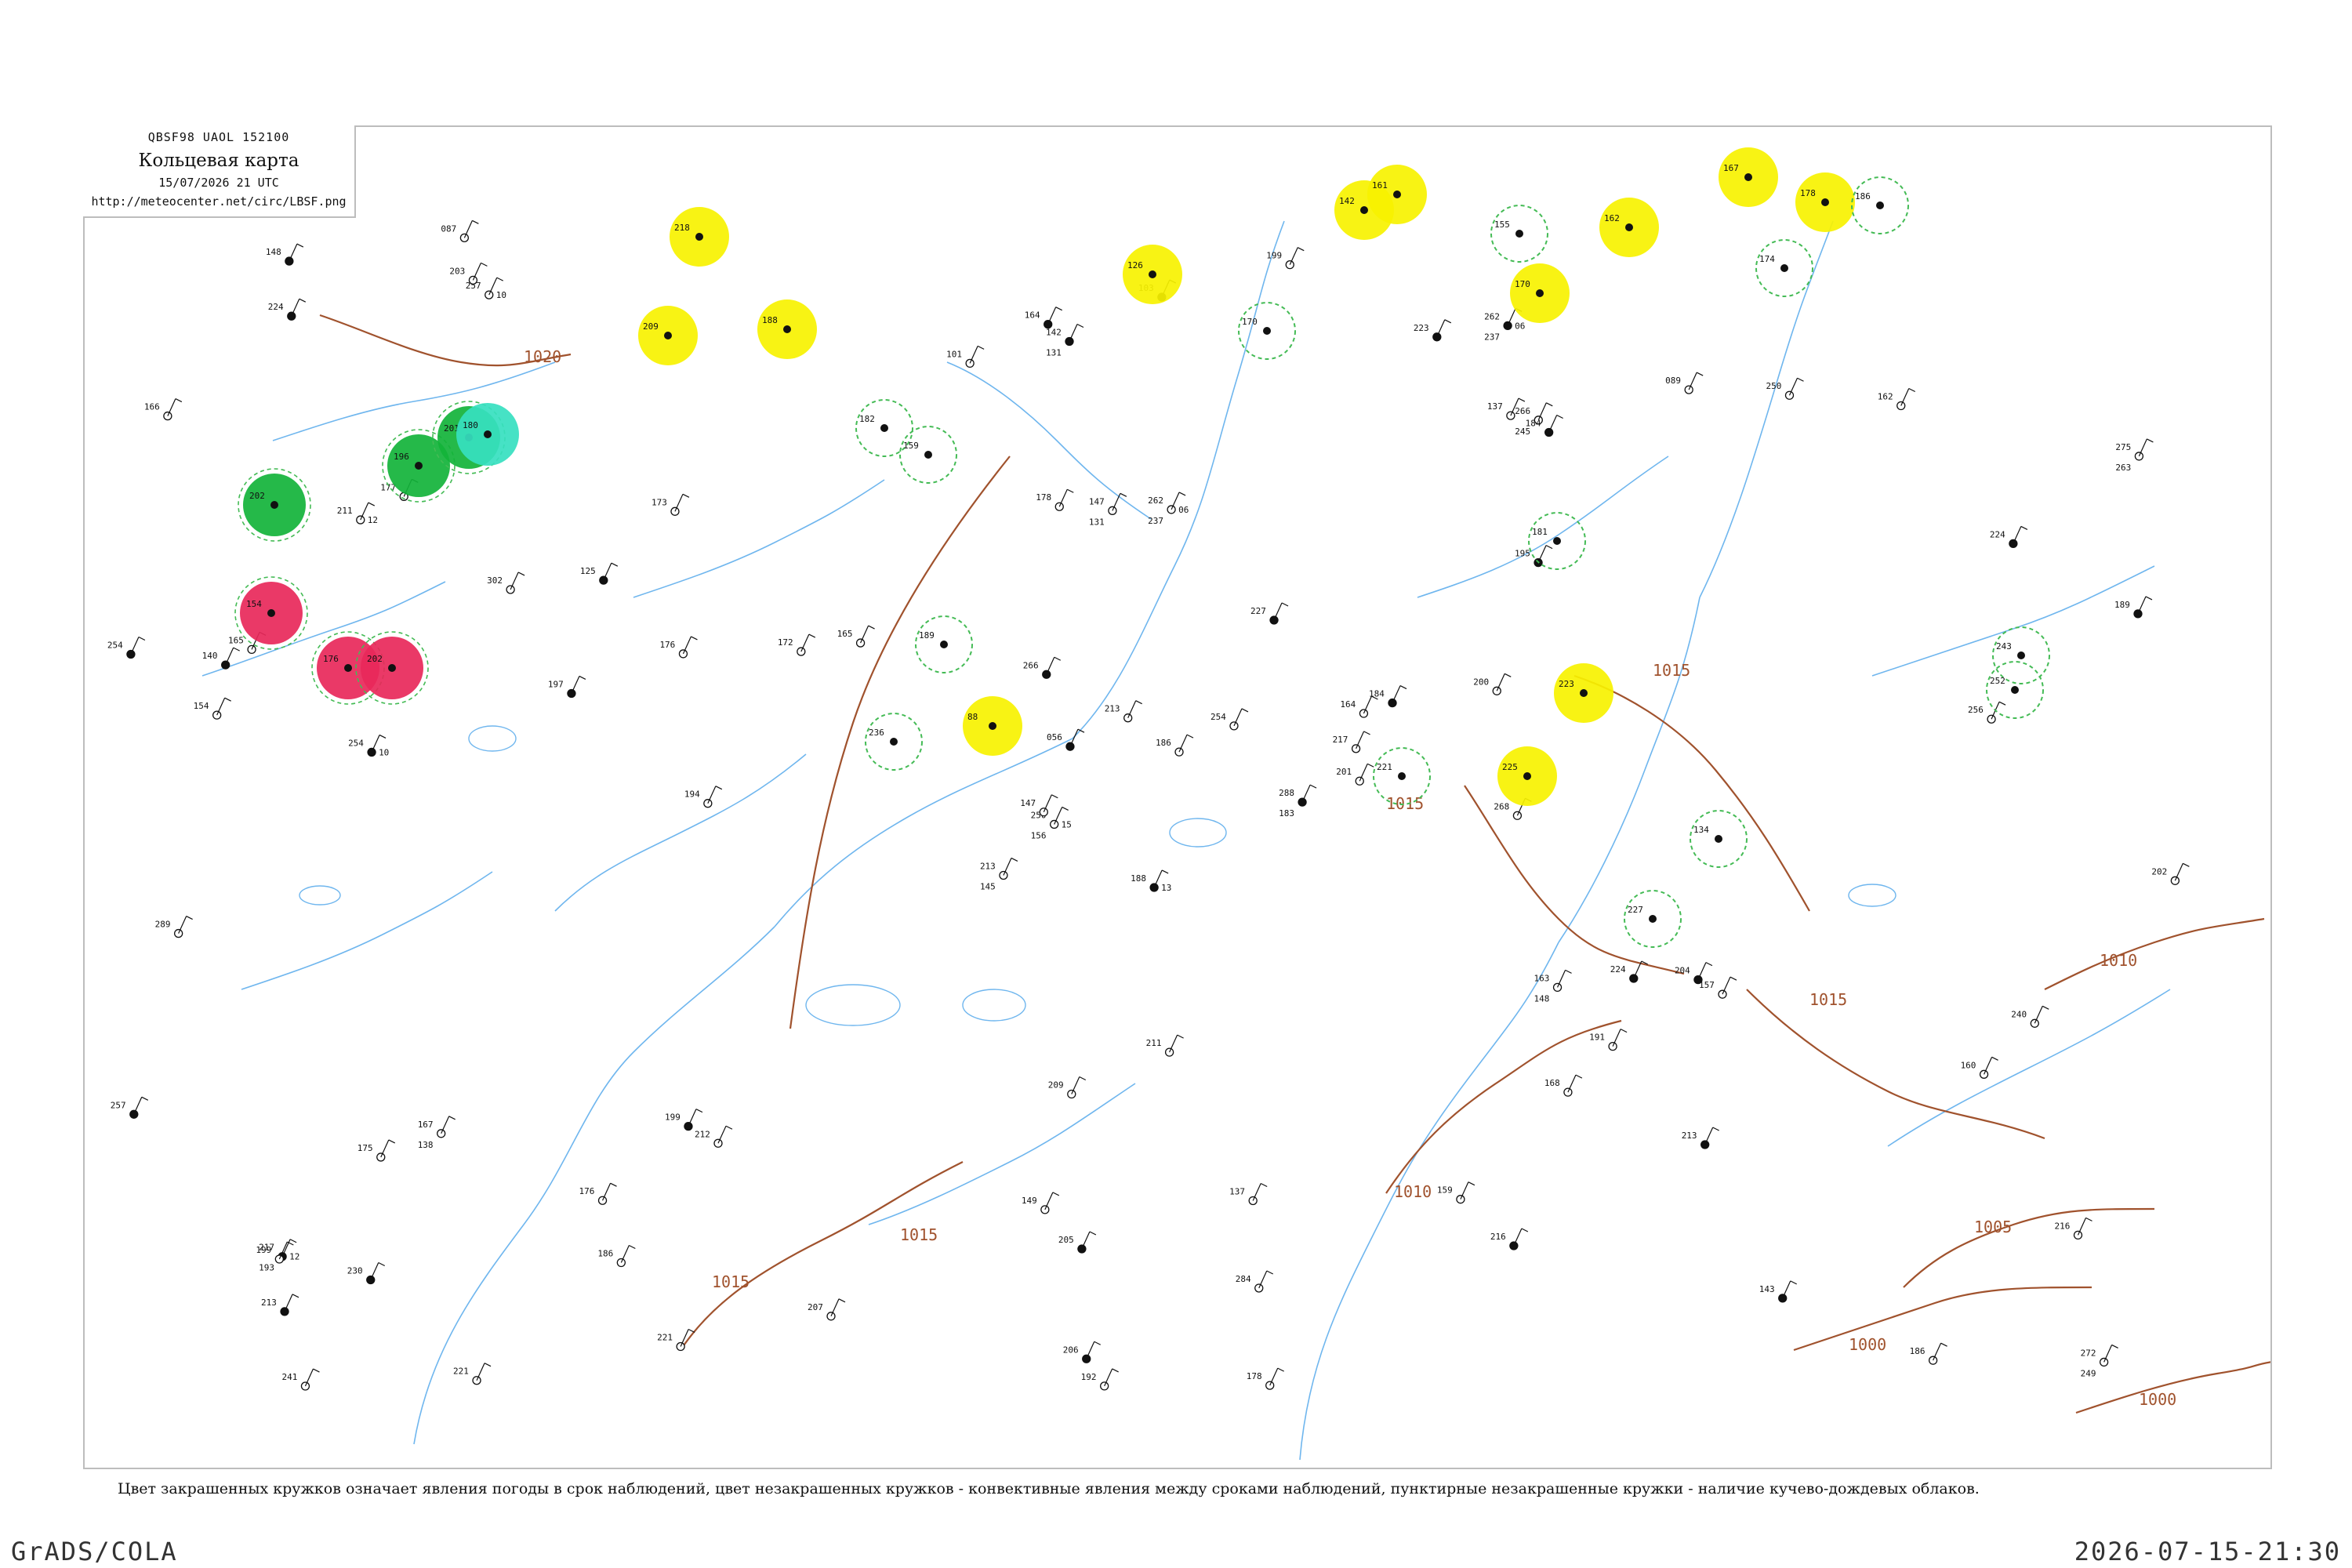  What do you see at coordinates (1519, 234) in the screenshot?
I see `weather-circle-cumulonimbus: 155` at bounding box center [1519, 234].